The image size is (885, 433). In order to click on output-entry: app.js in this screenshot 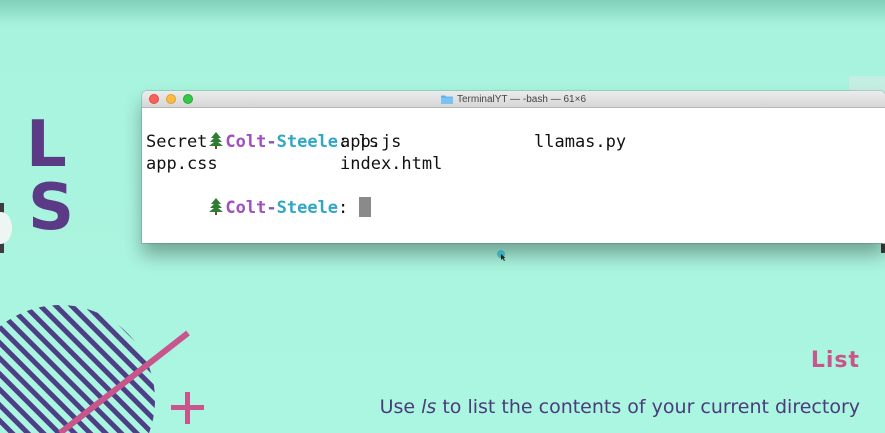, I will do `click(371, 142)`.